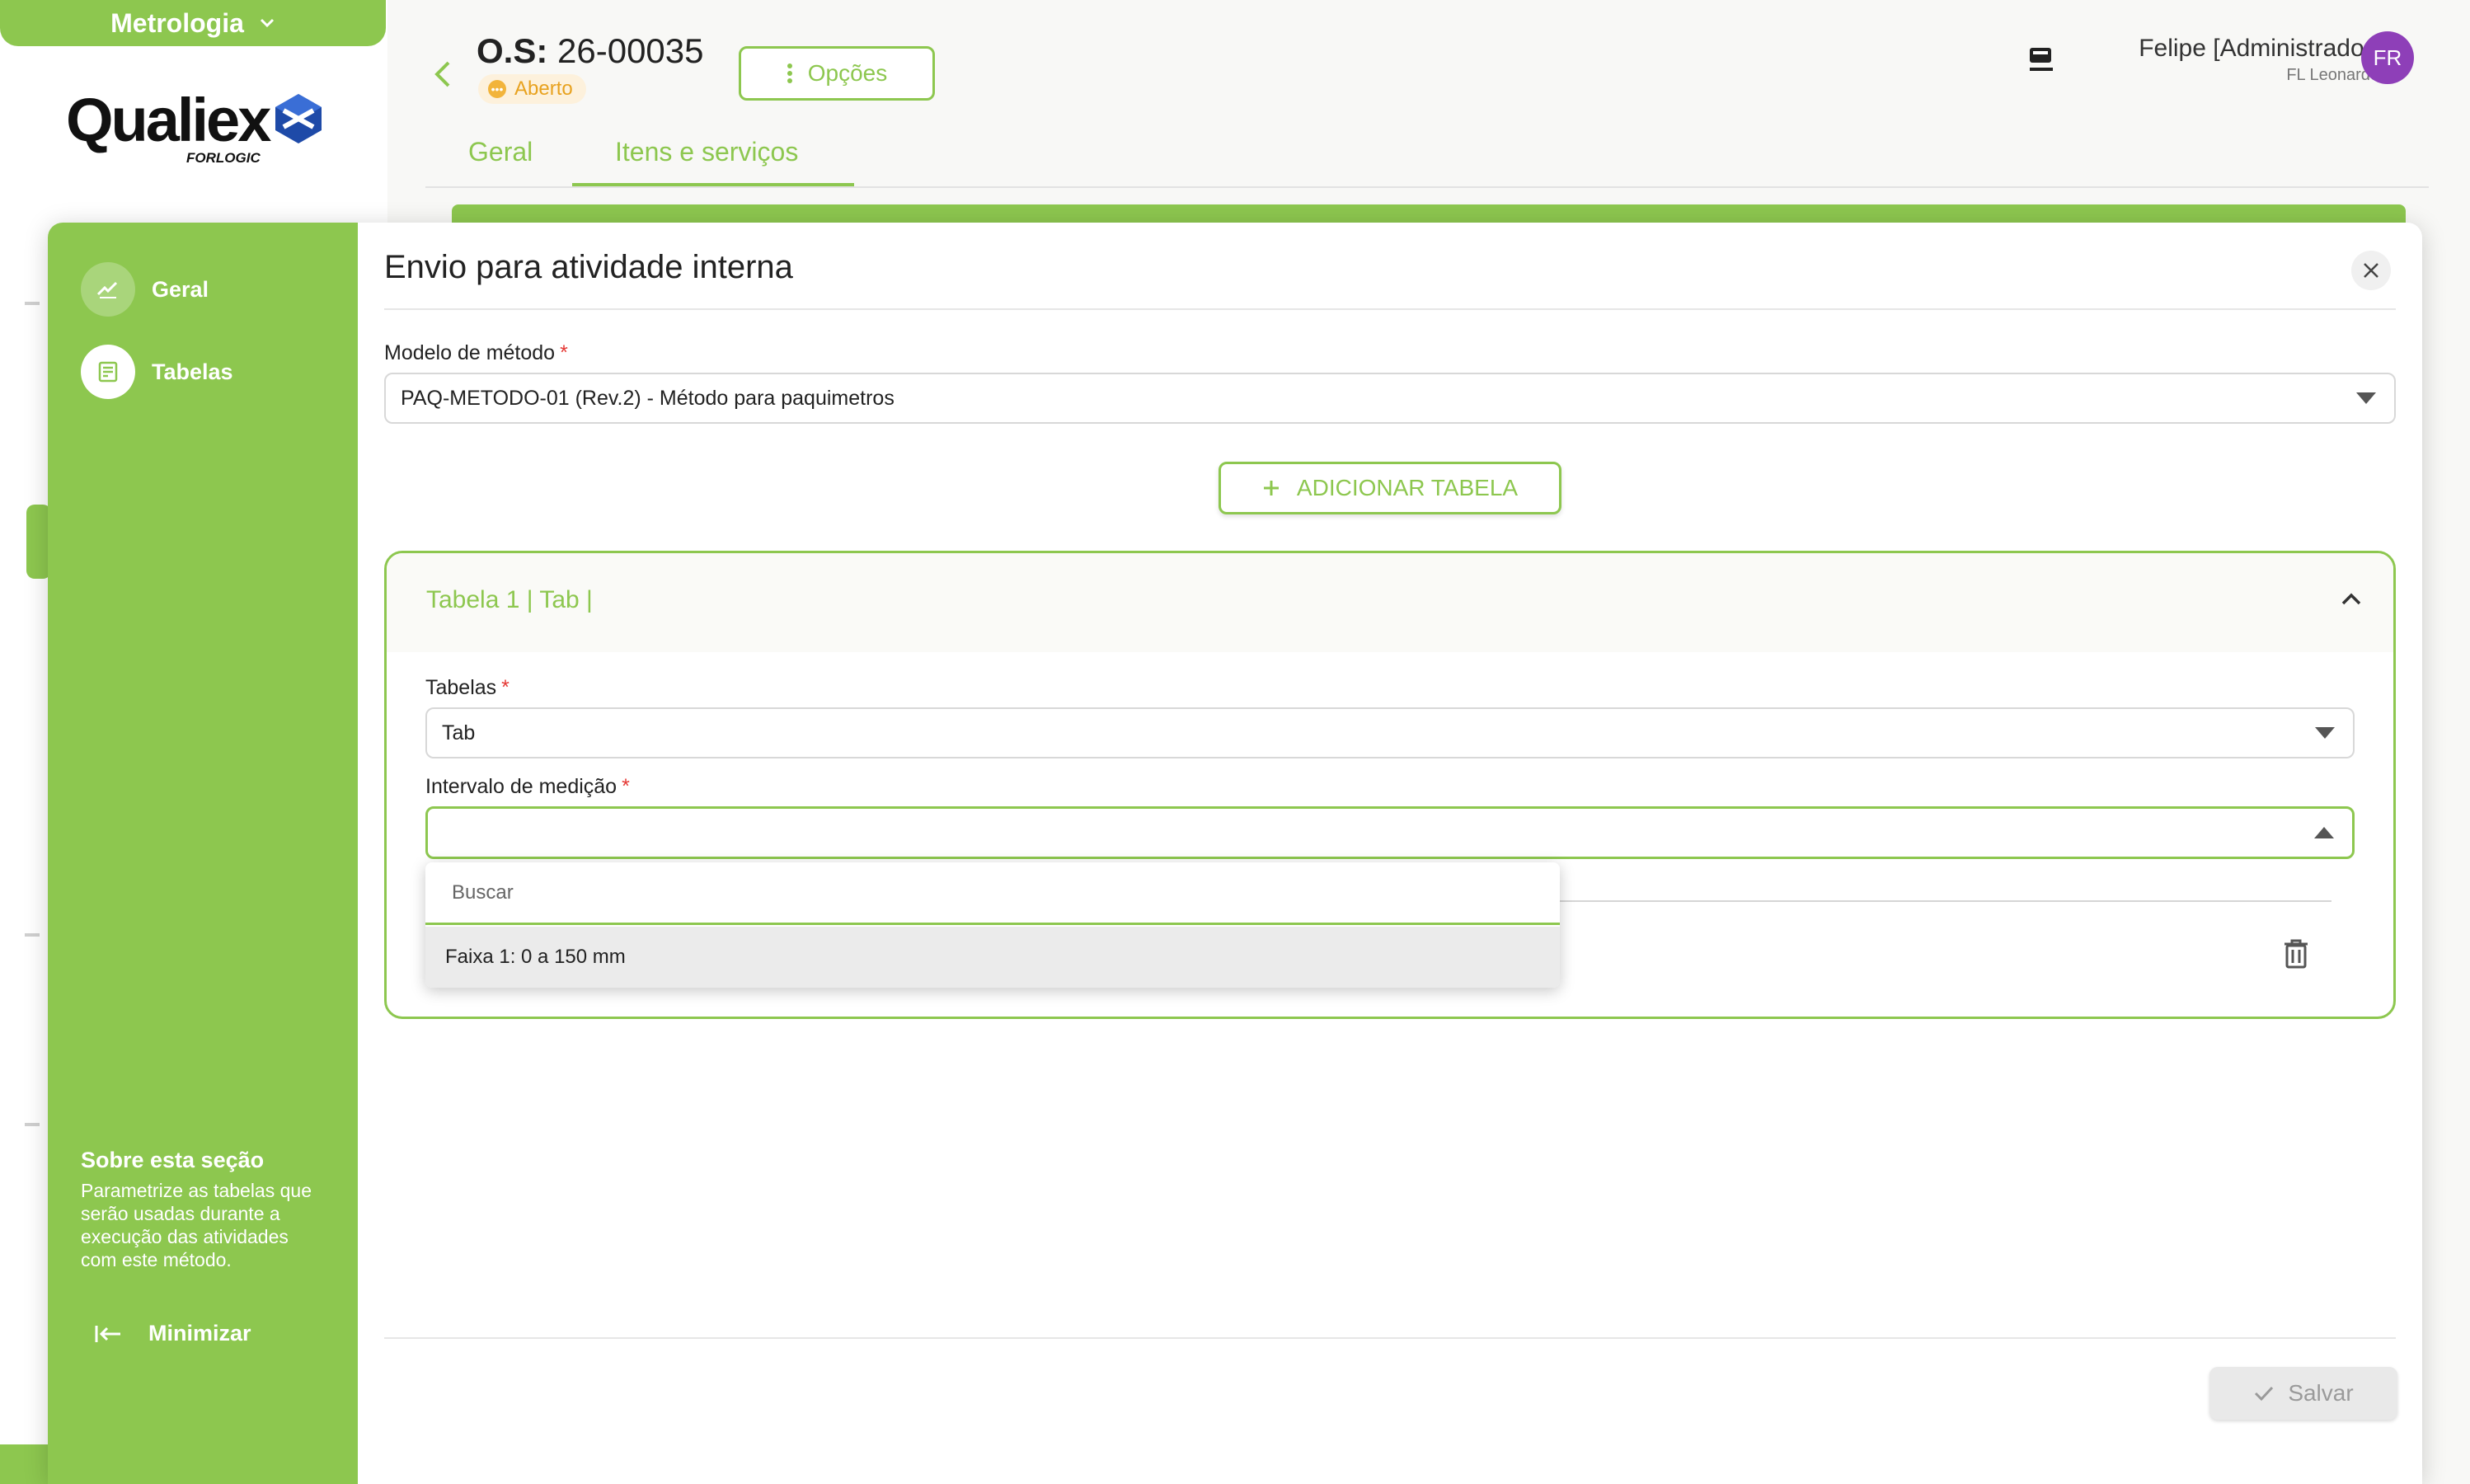 The height and width of the screenshot is (1484, 2470). Describe the element at coordinates (992, 957) in the screenshot. I see `dropdown-option: Faixa 1: 0 a 150 mm` at that location.